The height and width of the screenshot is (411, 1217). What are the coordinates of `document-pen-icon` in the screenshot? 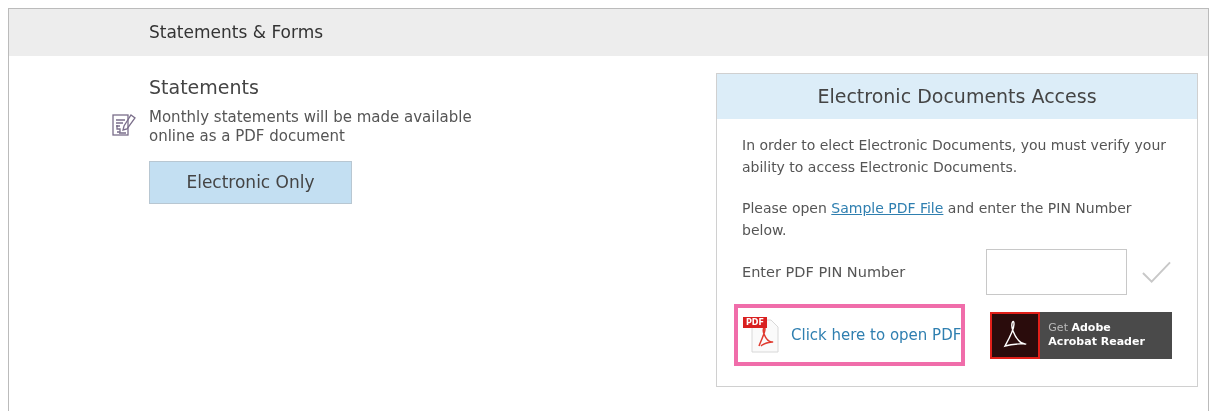 It's located at (124, 125).